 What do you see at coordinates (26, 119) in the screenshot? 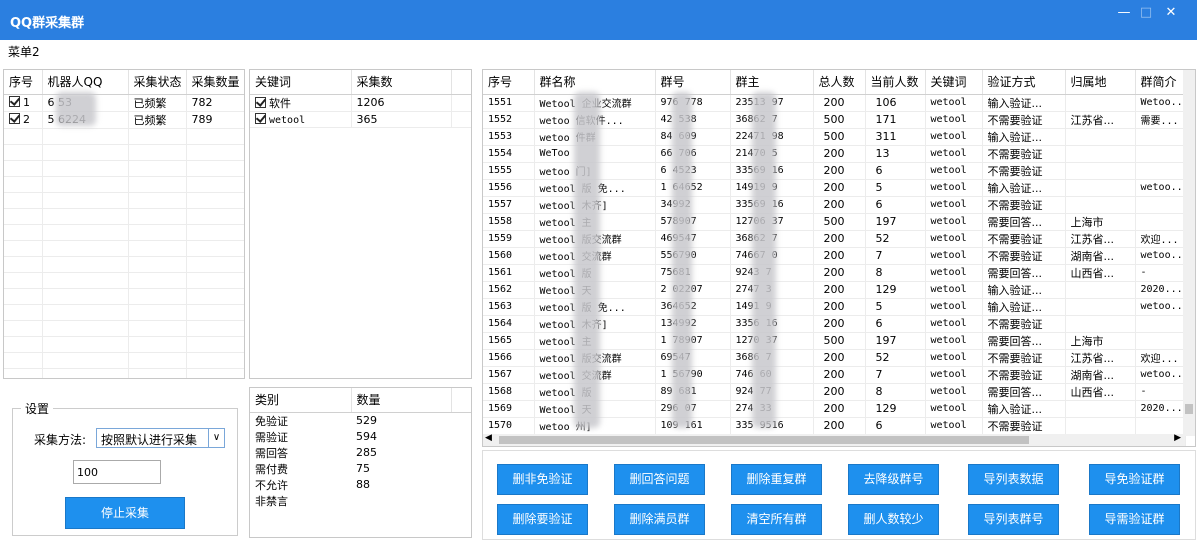
I see `row-number: 2` at bounding box center [26, 119].